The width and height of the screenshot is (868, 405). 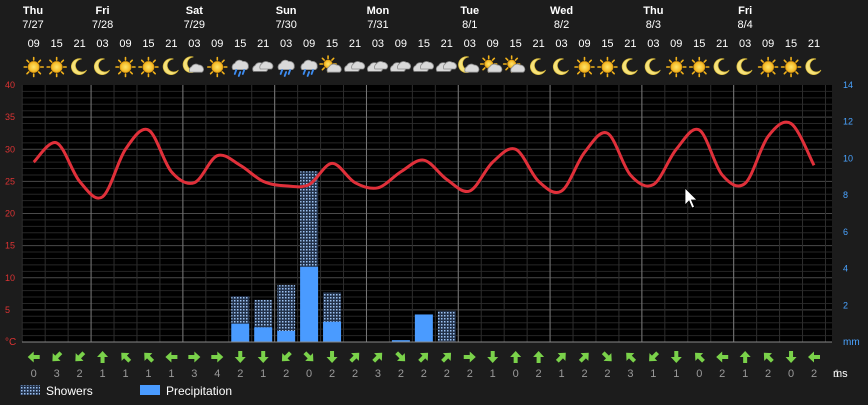 What do you see at coordinates (469, 11) in the screenshot?
I see `day-label: Tue` at bounding box center [469, 11].